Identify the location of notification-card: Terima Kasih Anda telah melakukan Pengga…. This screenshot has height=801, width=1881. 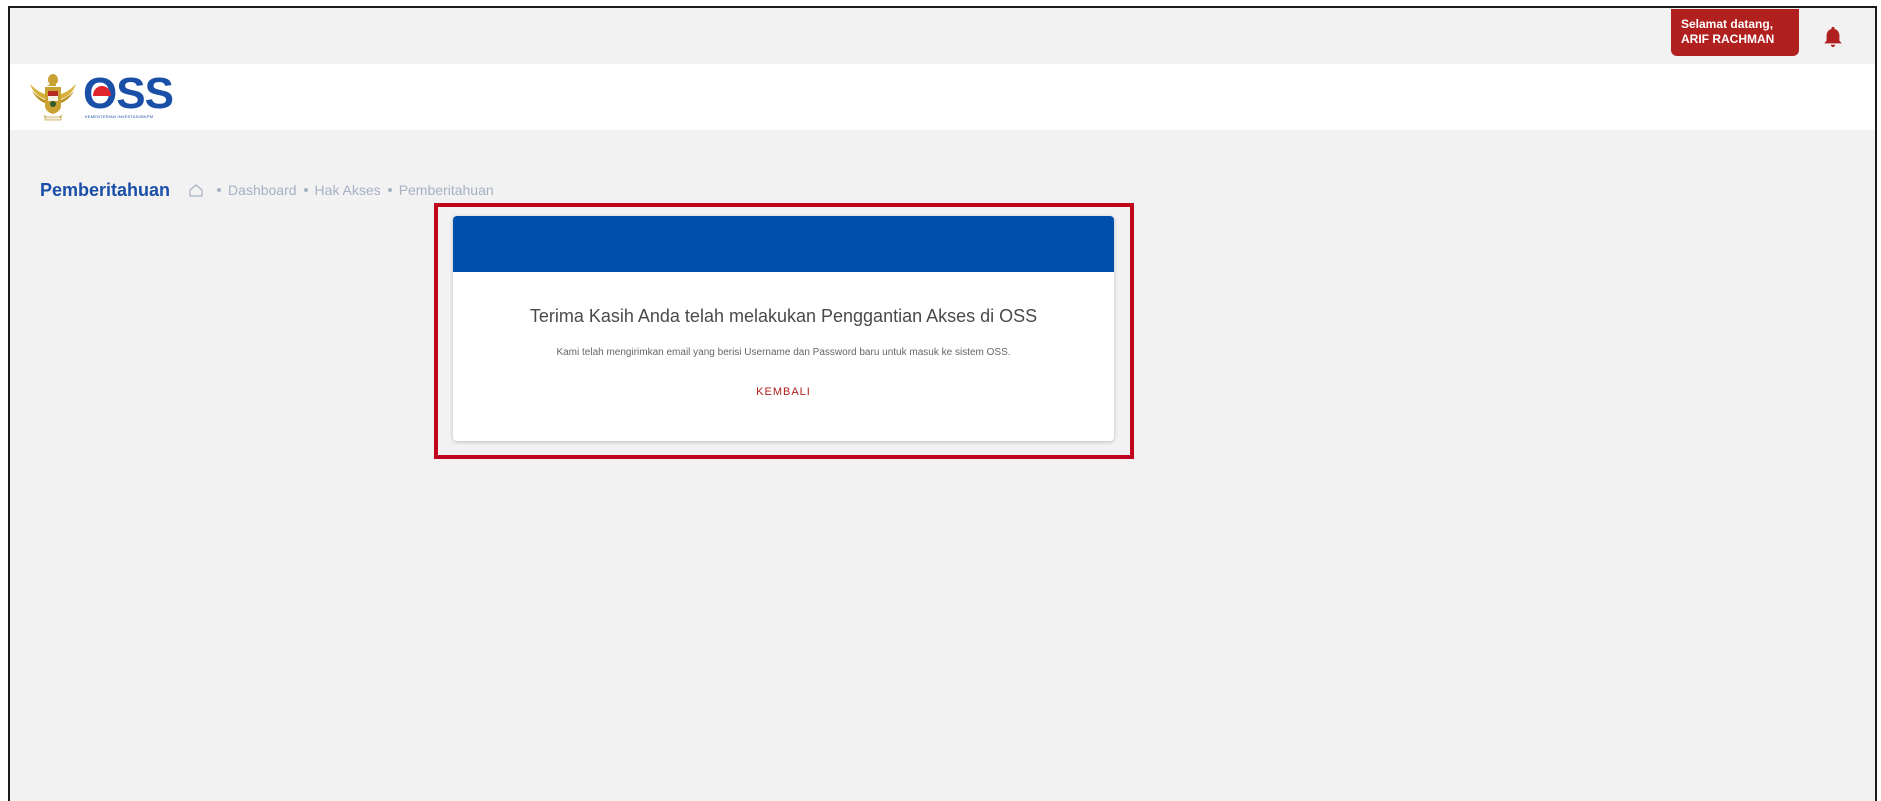
(783, 328).